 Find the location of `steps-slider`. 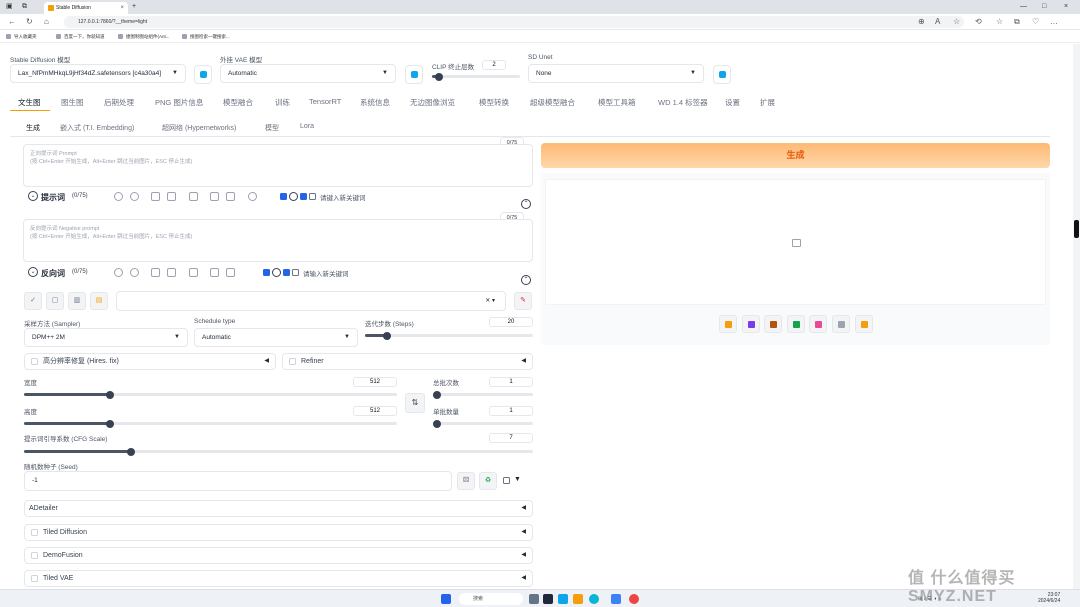

steps-slider is located at coordinates (449, 335).